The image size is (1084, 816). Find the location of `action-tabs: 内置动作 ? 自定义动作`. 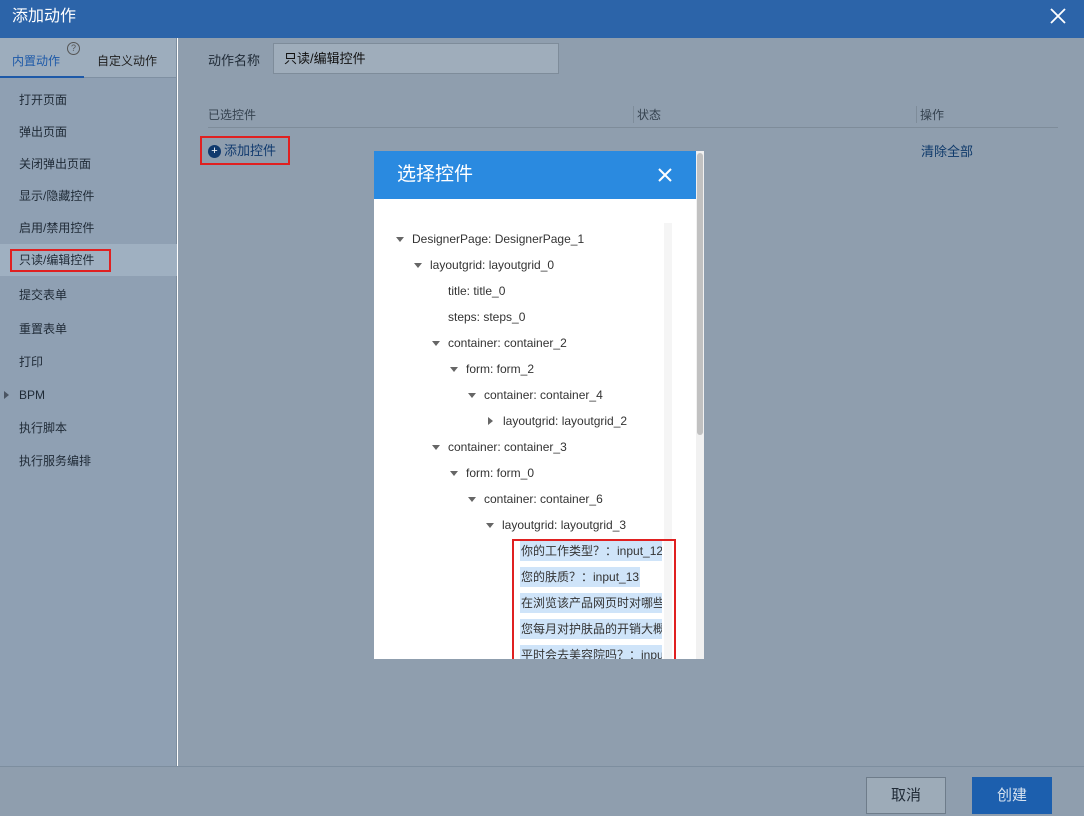

action-tabs: 内置动作 ? 自定义动作 is located at coordinates (88, 58).